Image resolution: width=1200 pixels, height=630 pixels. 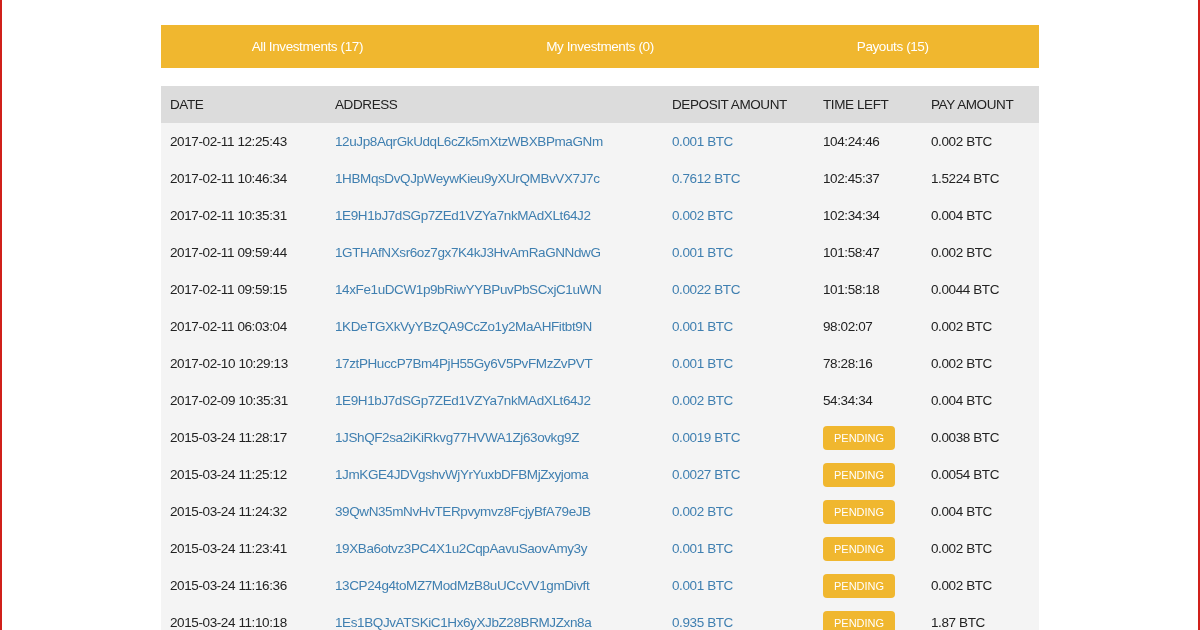 What do you see at coordinates (228, 141) in the screenshot?
I see `date-cell: 2017-02-11 12:25:43` at bounding box center [228, 141].